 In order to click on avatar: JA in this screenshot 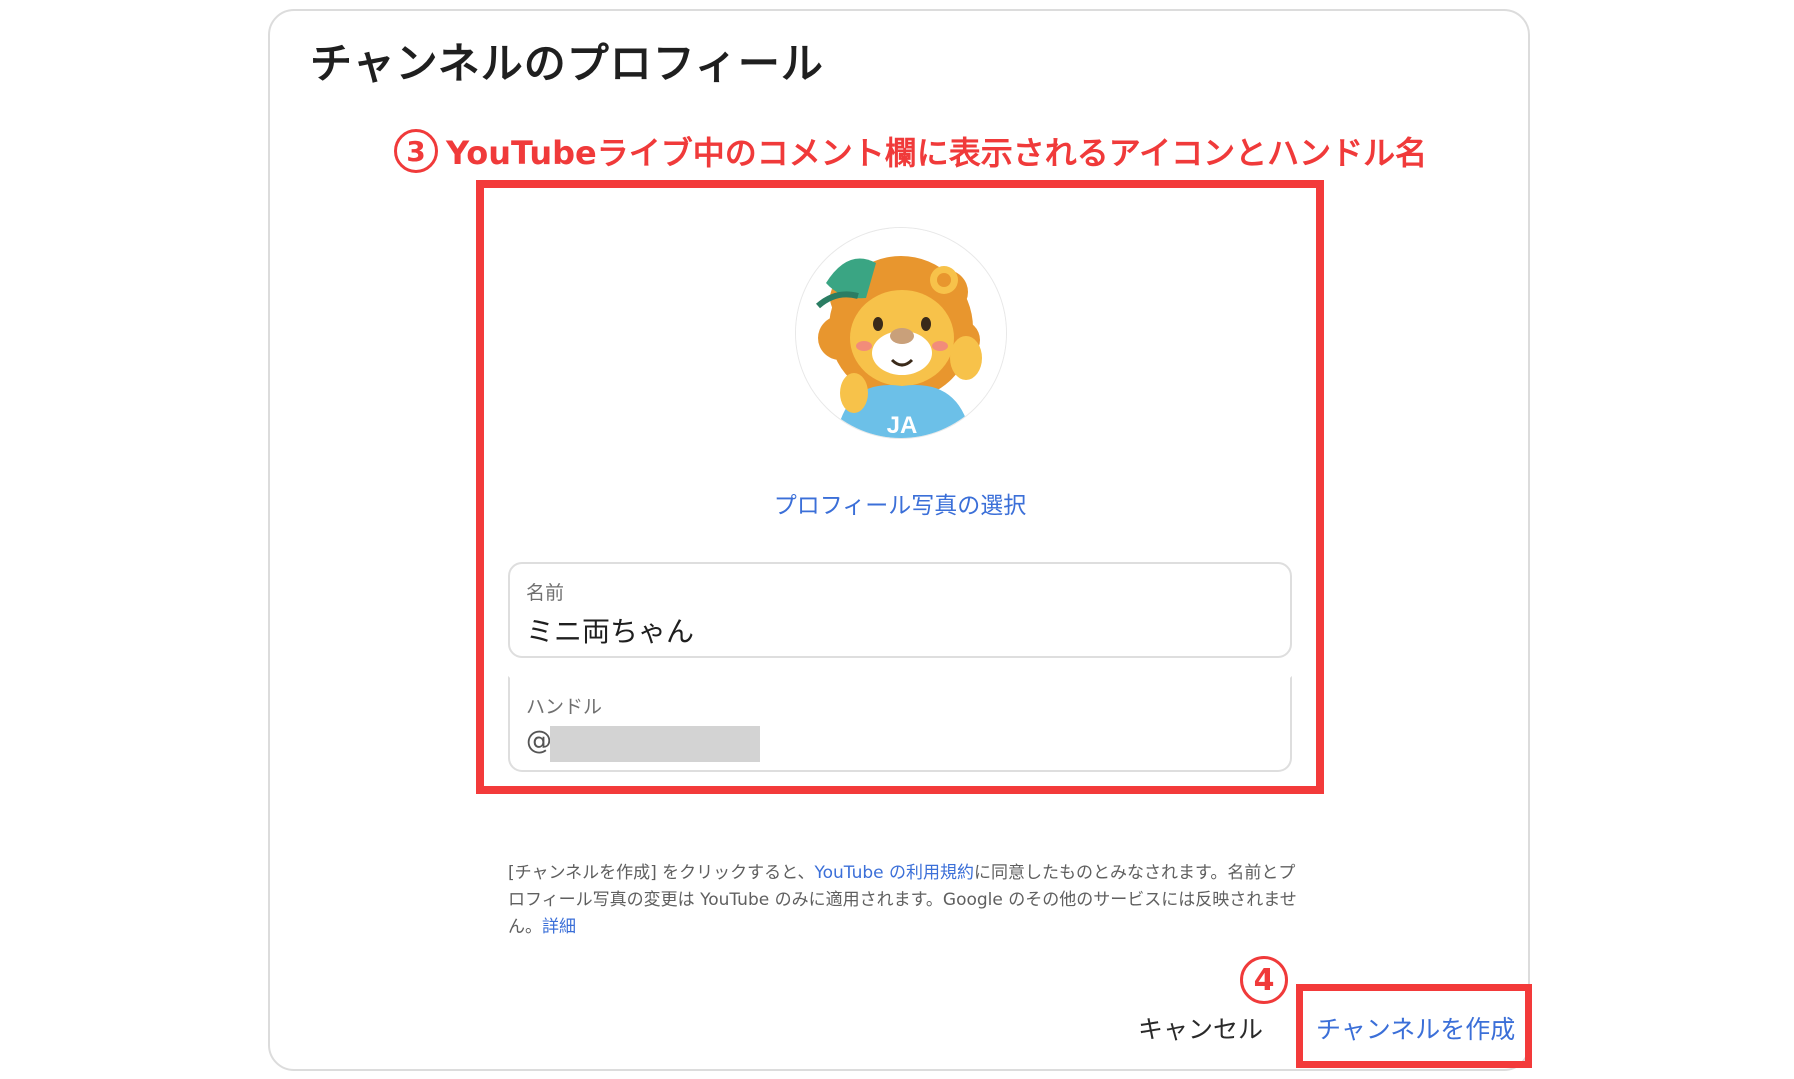, I will do `click(901, 333)`.